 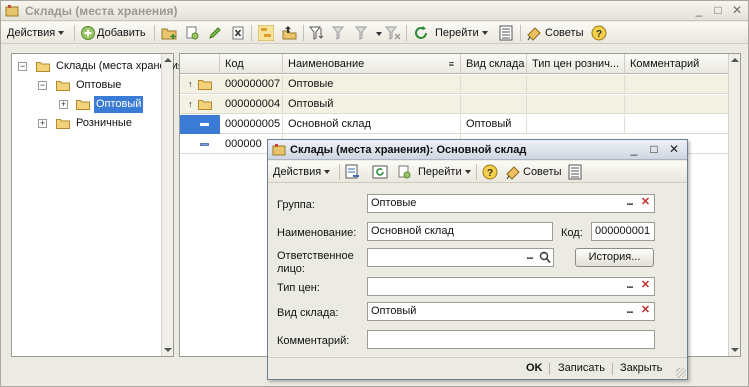 I want to click on item-icon, so click(x=204, y=124).